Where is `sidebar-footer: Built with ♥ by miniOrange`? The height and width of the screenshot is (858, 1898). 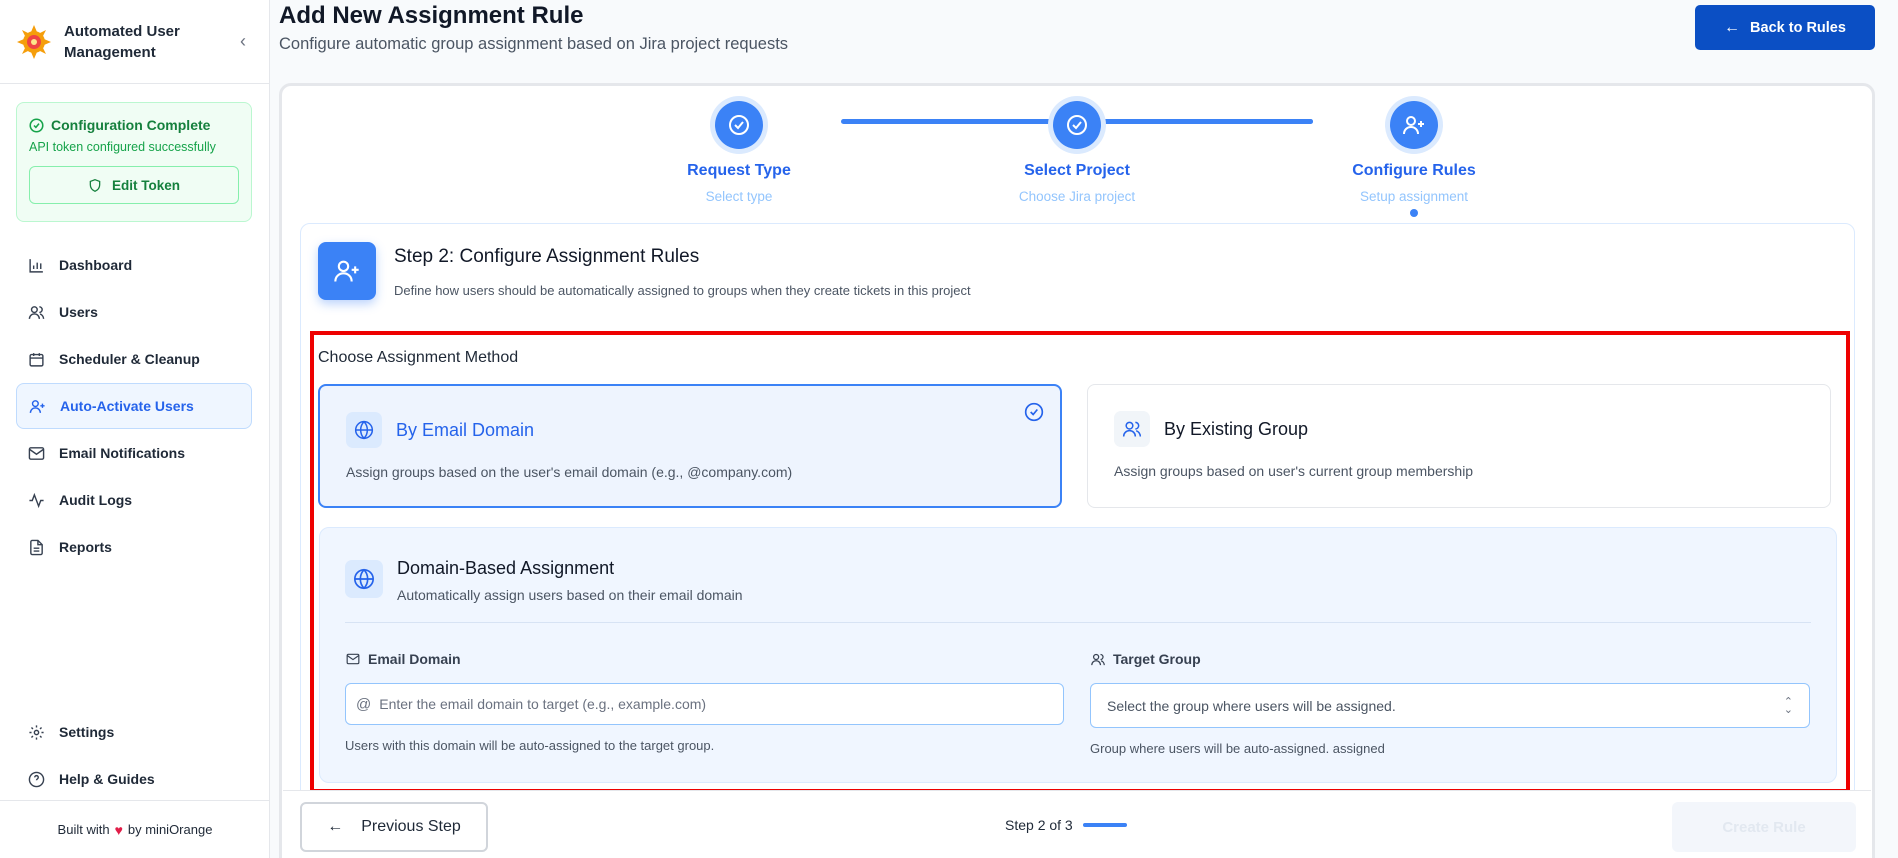 sidebar-footer: Built with ♥ by miniOrange is located at coordinates (135, 829).